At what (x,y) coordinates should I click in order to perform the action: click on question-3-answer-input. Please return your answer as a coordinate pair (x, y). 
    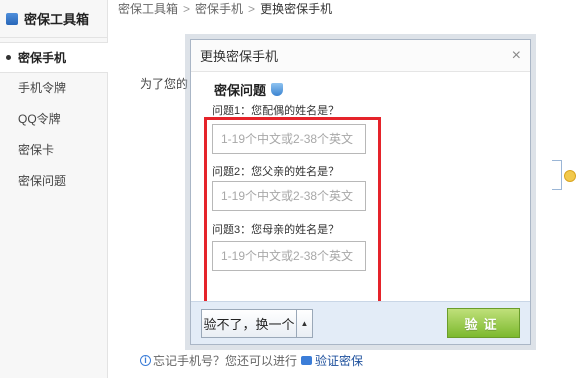
    Looking at the image, I should click on (289, 256).